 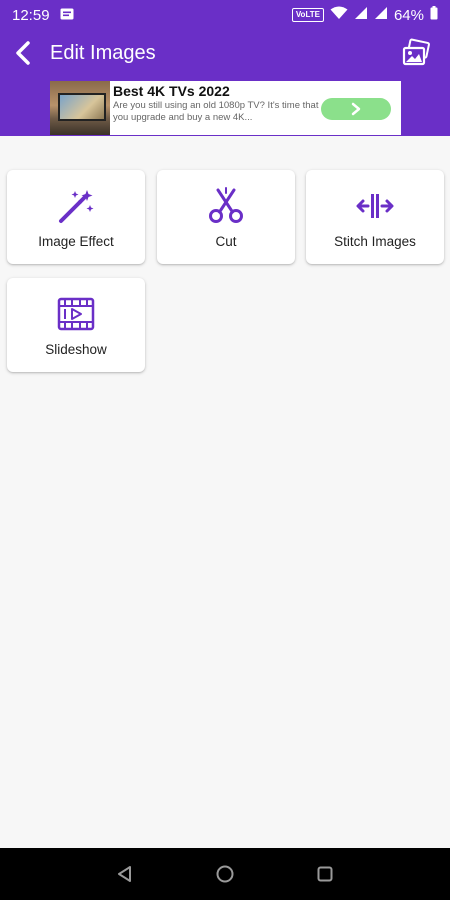 I want to click on back-triangle-icon, so click(x=124, y=874).